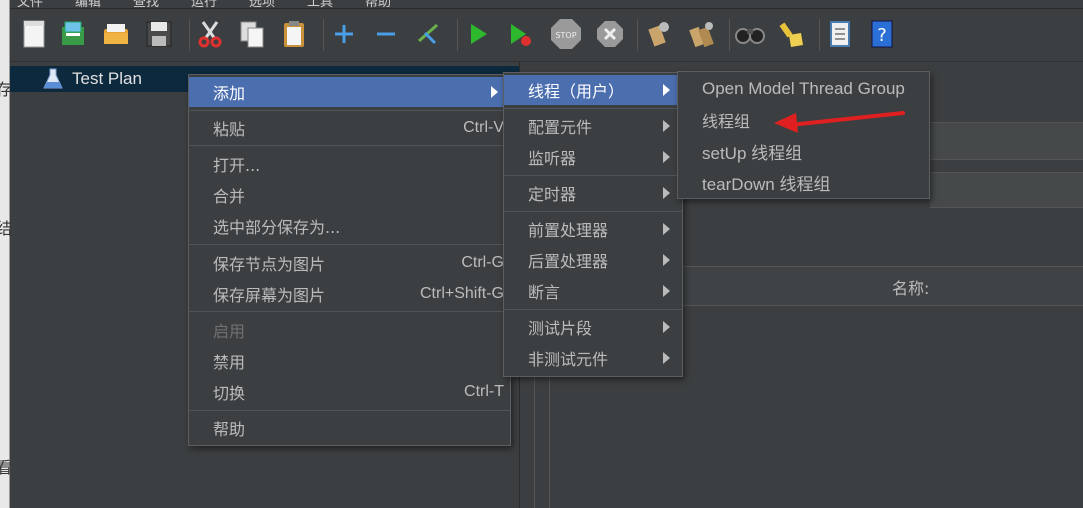  What do you see at coordinates (269, 295) in the screenshot?
I see `menu-item-label: 保存屏幕为图片` at bounding box center [269, 295].